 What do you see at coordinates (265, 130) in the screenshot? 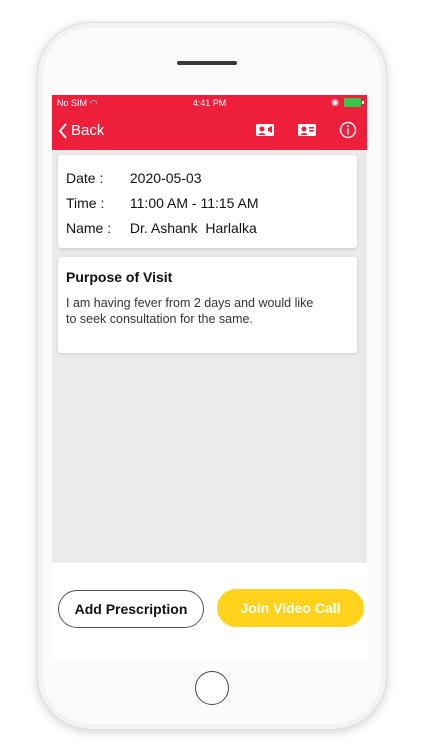
I see `contact-video-icon` at bounding box center [265, 130].